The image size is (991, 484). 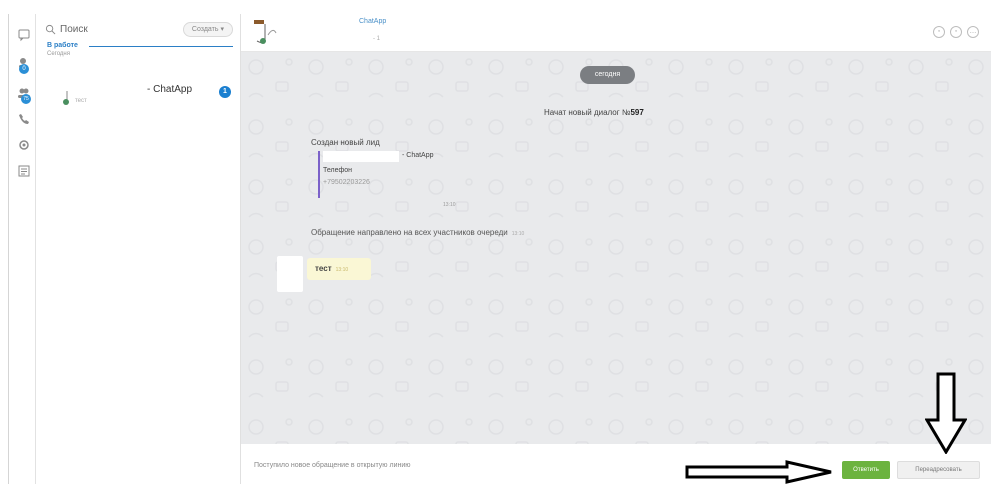 I want to click on annotation-arrow-right-icon, so click(x=758, y=472).